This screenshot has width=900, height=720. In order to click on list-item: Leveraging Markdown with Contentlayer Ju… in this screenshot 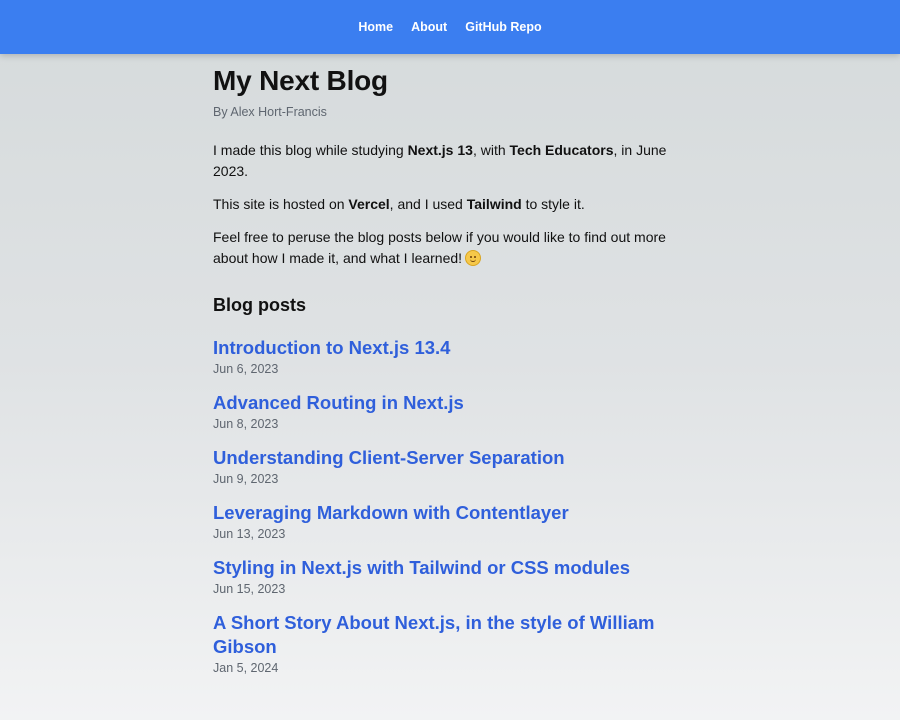, I will do `click(452, 522)`.